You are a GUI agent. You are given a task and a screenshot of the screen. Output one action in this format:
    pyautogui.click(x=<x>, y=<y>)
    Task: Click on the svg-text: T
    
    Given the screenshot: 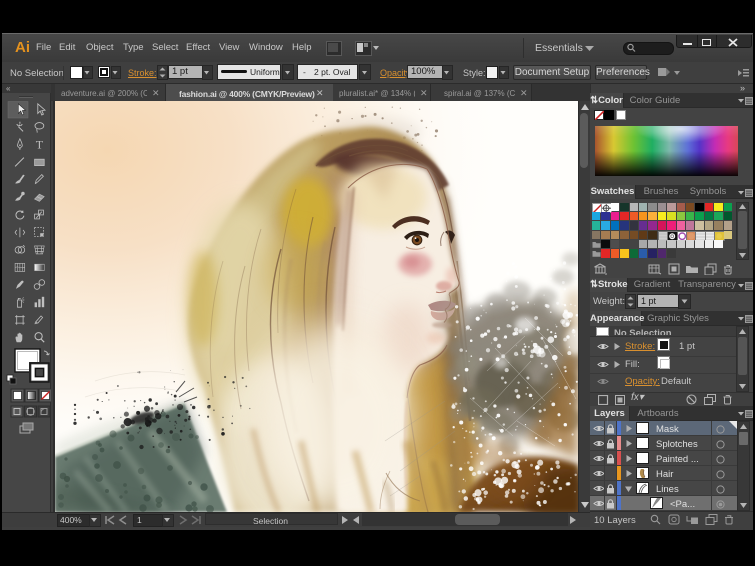 What is the action you would take?
    pyautogui.click(x=40, y=144)
    